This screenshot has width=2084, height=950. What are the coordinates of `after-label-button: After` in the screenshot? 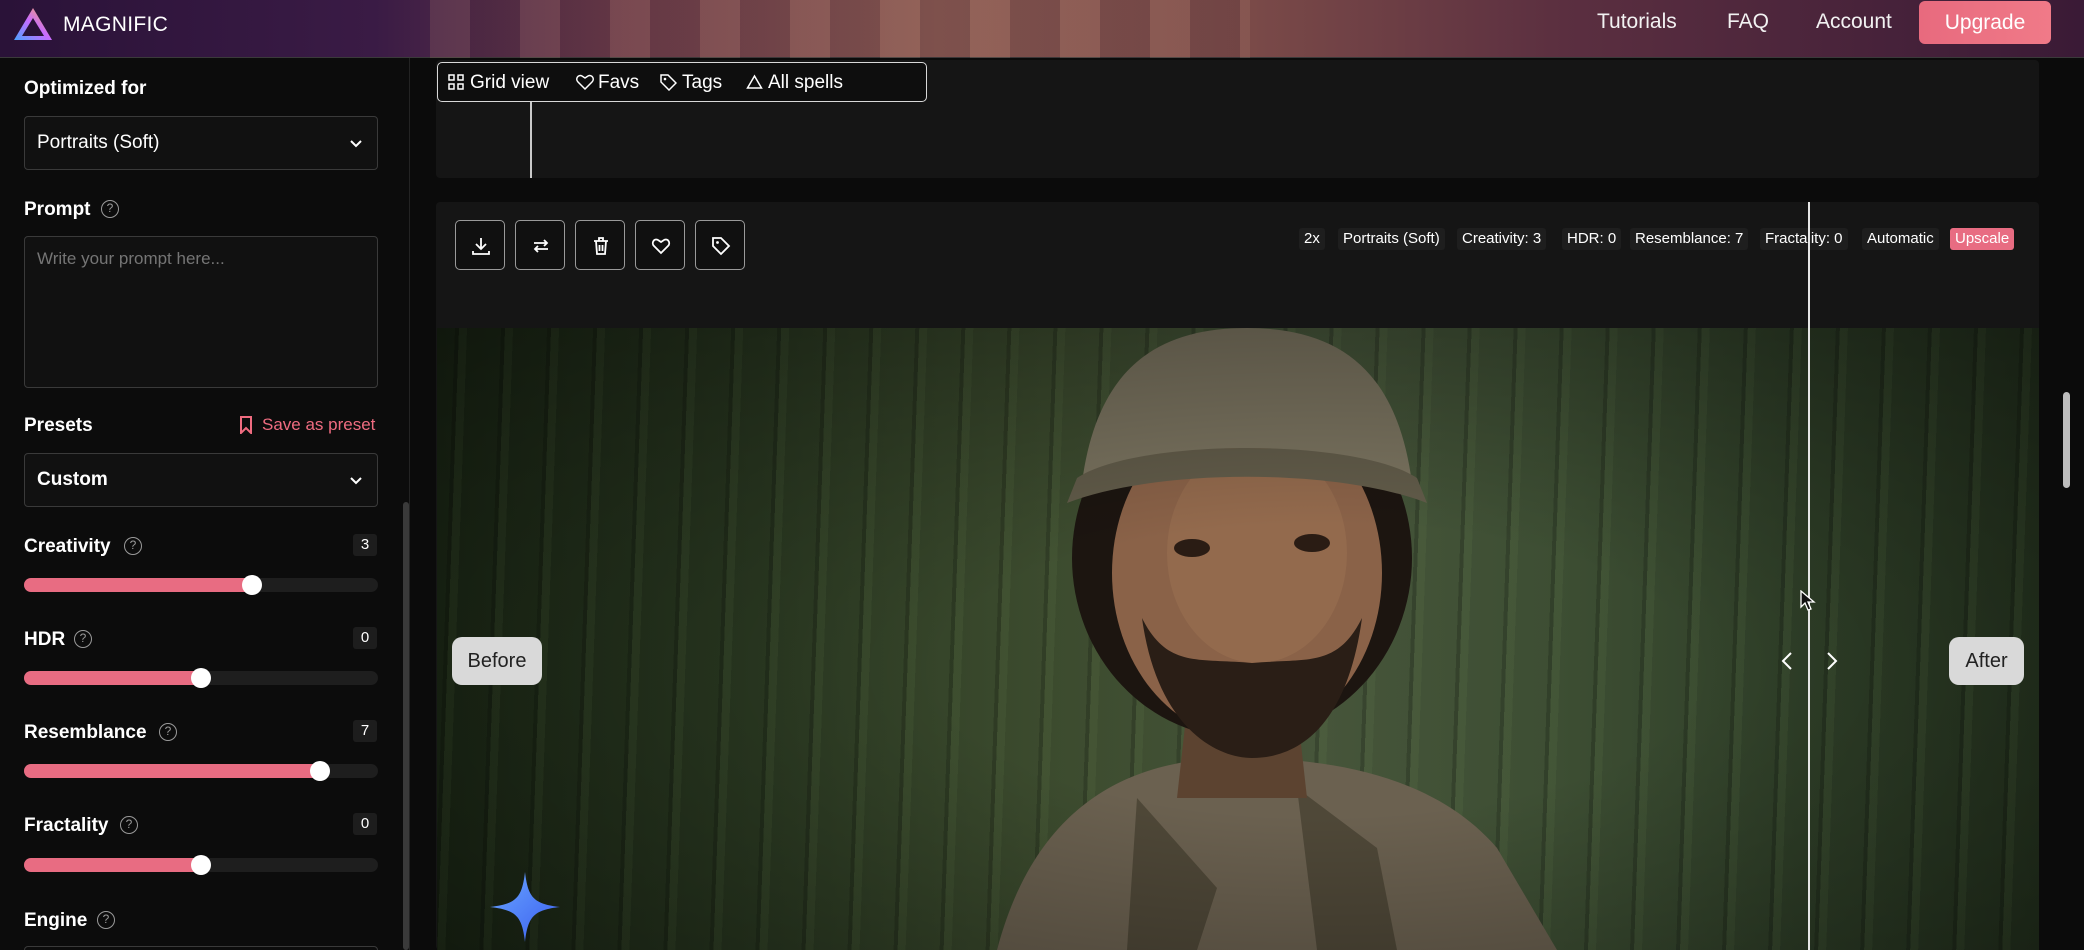 It's located at (1986, 661).